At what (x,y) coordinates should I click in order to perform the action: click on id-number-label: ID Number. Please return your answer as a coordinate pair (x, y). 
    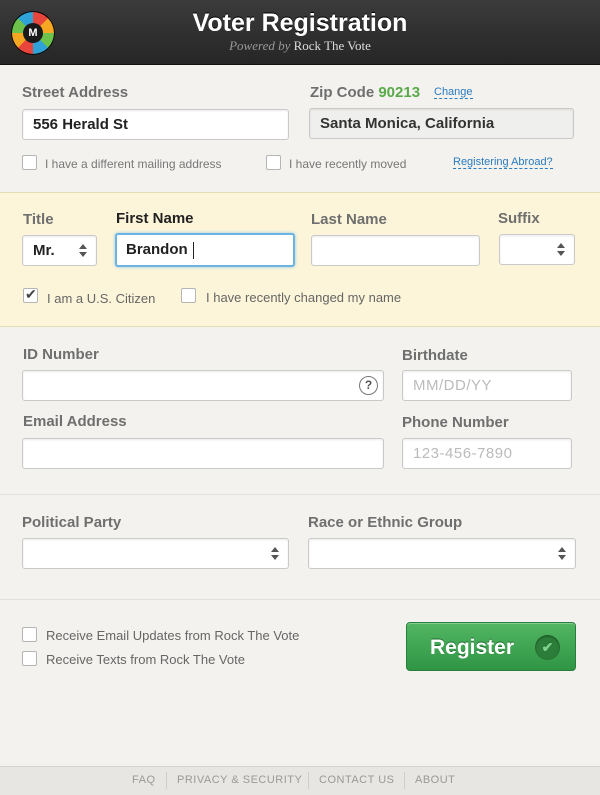
    Looking at the image, I should click on (61, 354).